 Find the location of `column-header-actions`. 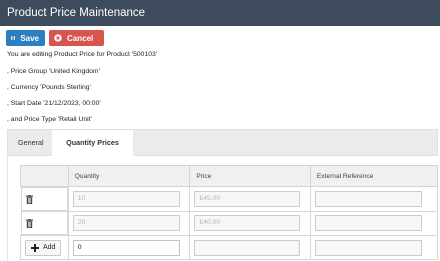

column-header-actions is located at coordinates (44, 176).